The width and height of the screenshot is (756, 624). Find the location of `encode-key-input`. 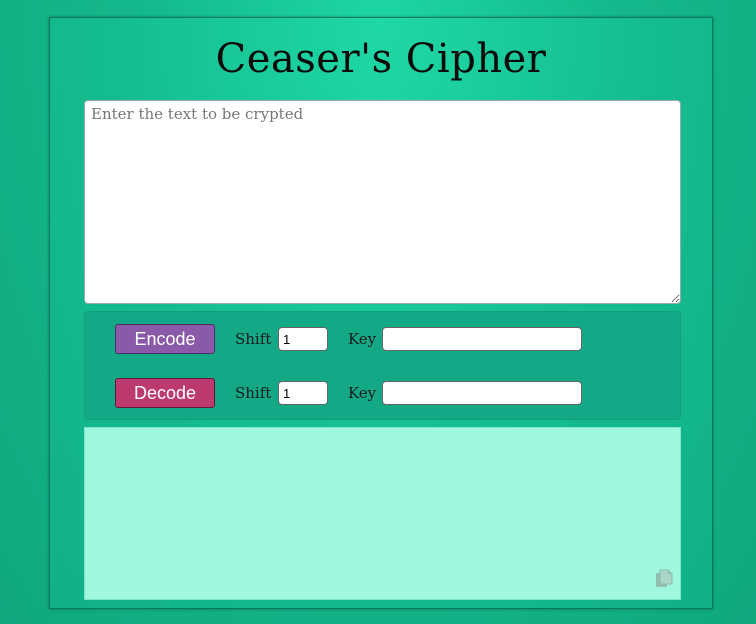

encode-key-input is located at coordinates (482, 339).